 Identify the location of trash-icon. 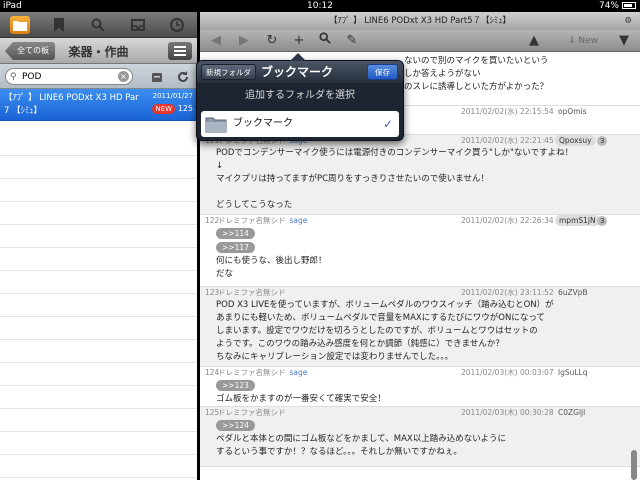
(157, 76).